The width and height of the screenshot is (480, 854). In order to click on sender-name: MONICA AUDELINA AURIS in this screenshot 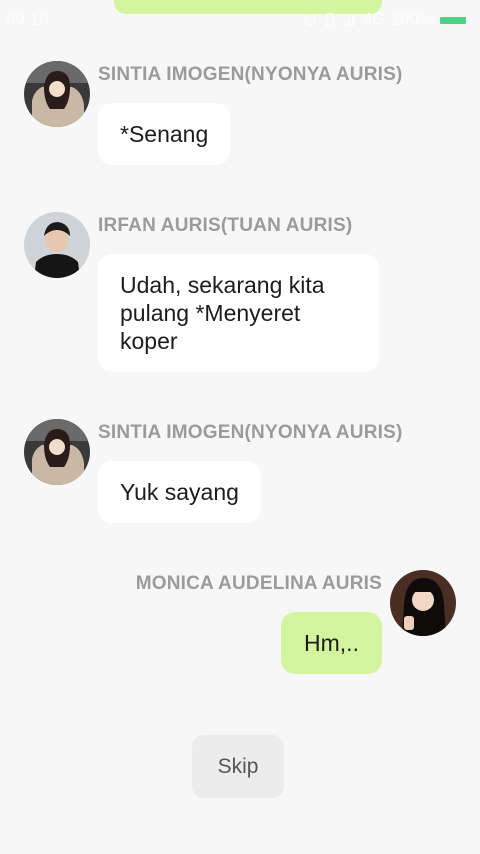, I will do `click(258, 583)`.